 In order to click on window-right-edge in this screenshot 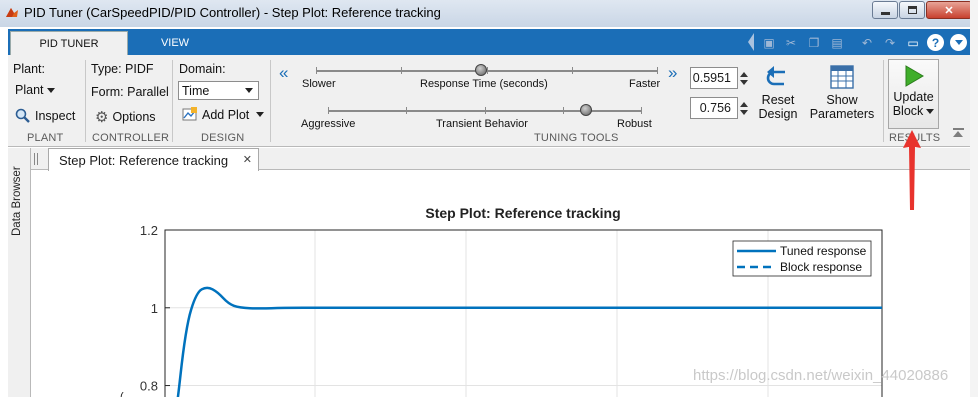, I will do `click(974, 198)`.